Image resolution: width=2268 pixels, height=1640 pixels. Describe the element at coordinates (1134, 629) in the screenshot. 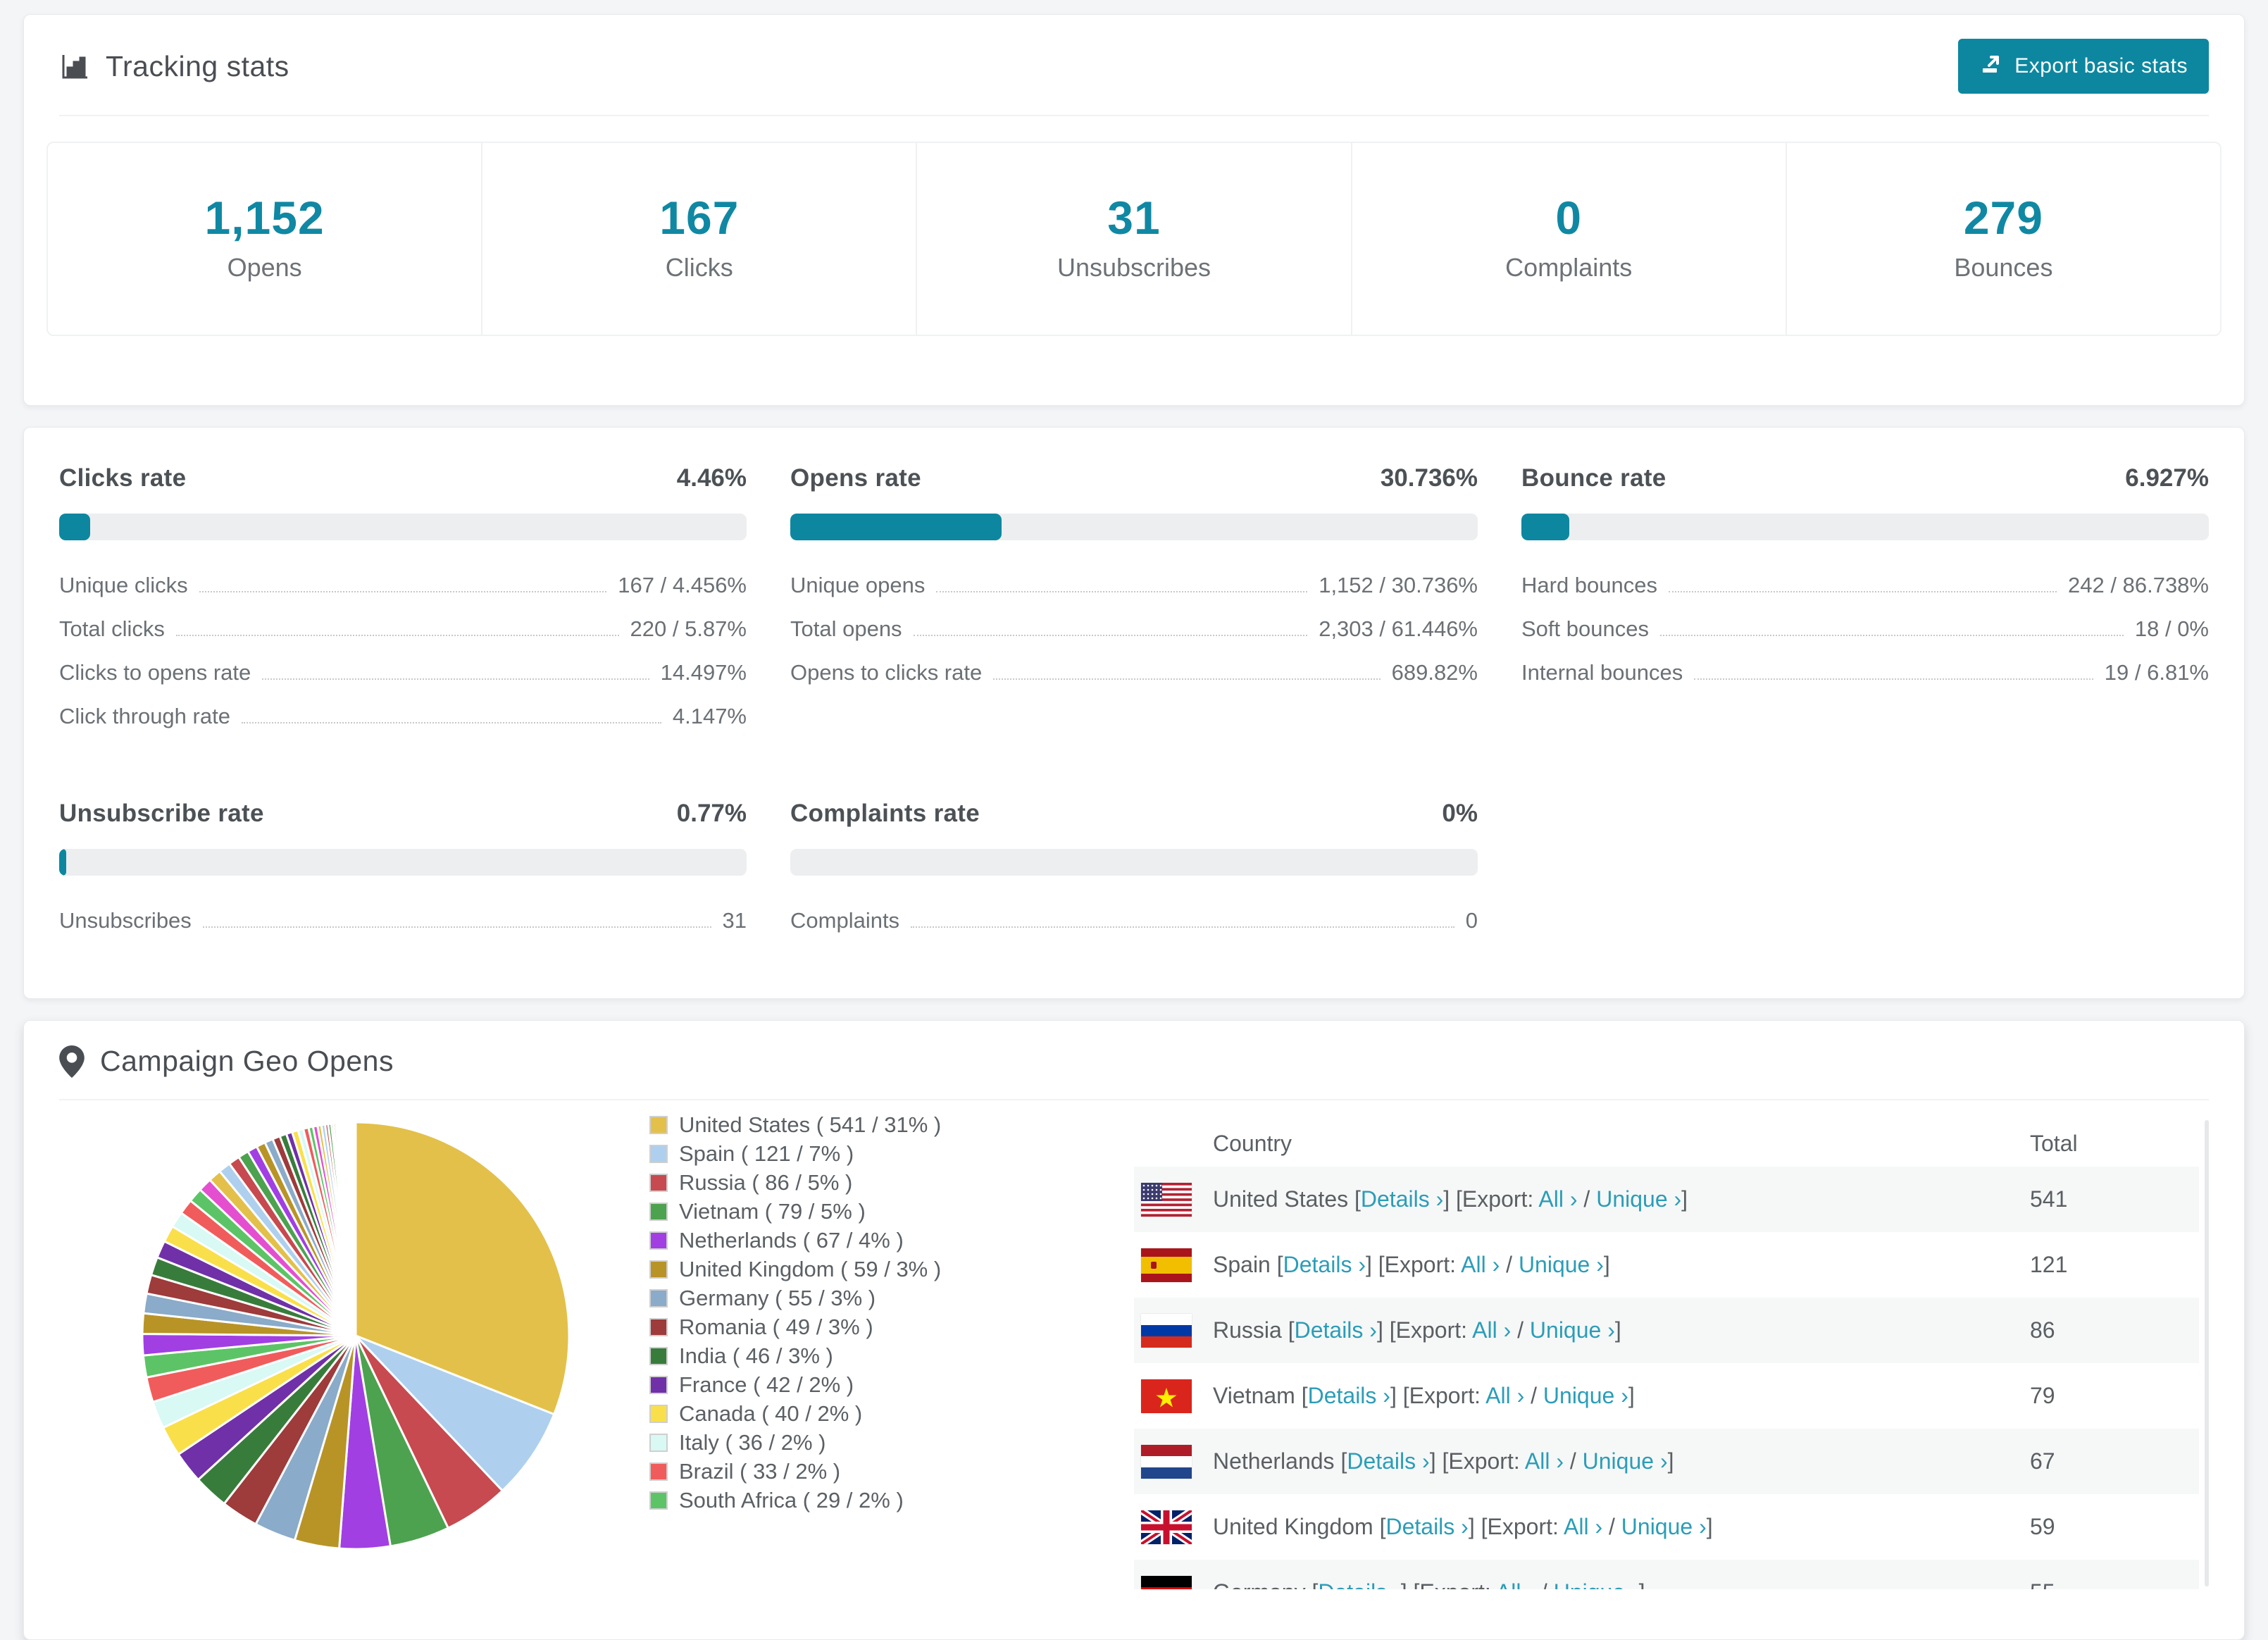

I see `rate-stat-row: Total opens 2,303 / 61.446%` at that location.